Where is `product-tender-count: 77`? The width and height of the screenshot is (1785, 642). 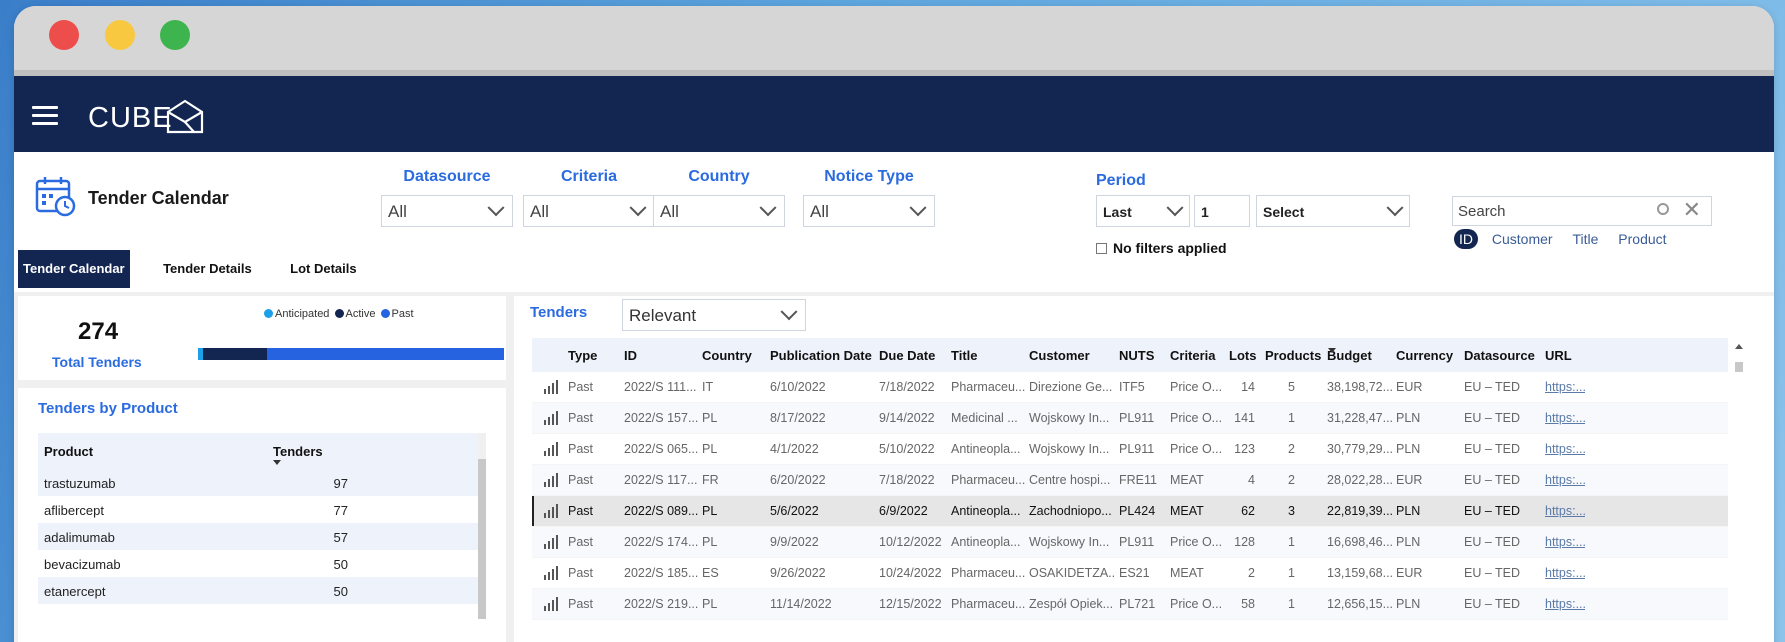
product-tender-count: 77 is located at coordinates (340, 510).